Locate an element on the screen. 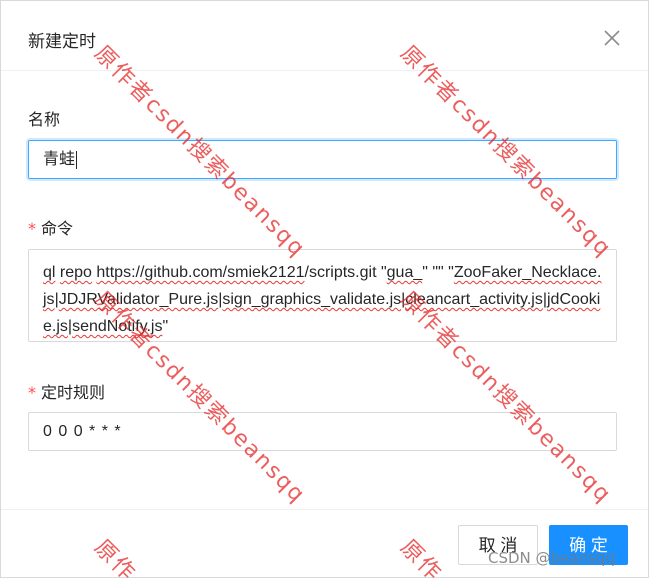 The width and height of the screenshot is (649, 578). close-button is located at coordinates (612, 38).